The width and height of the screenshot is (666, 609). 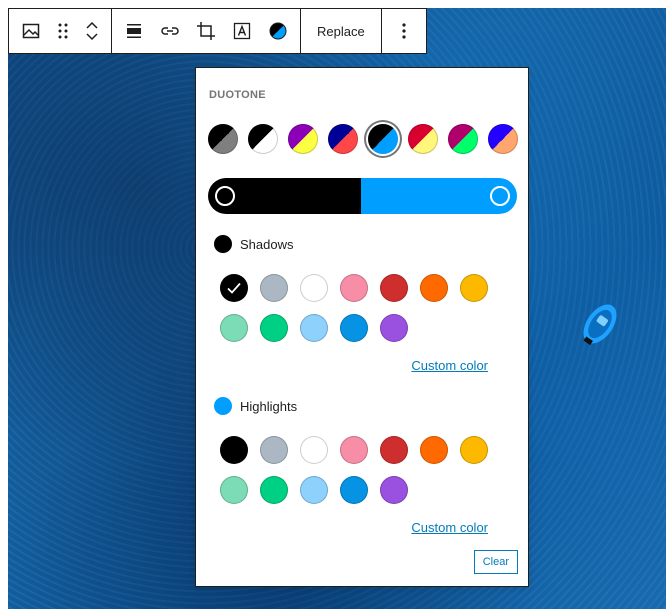 What do you see at coordinates (600, 325) in the screenshot?
I see `boat-image` at bounding box center [600, 325].